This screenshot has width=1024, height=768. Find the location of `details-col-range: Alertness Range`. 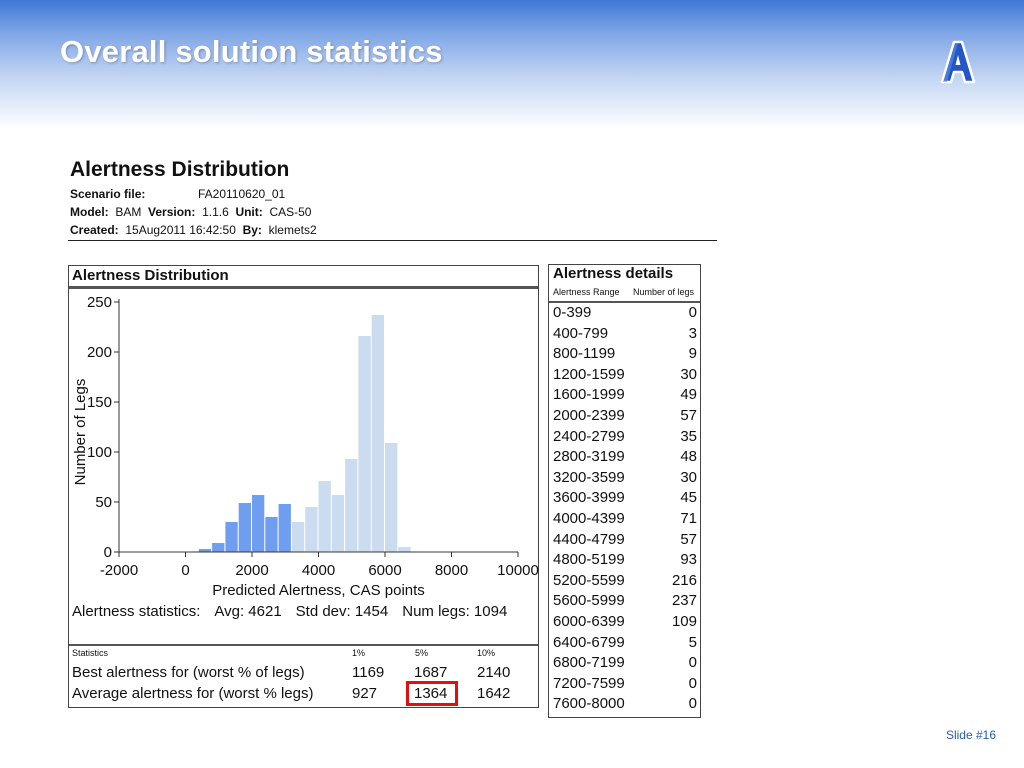

details-col-range: Alertness Range is located at coordinates (586, 292).